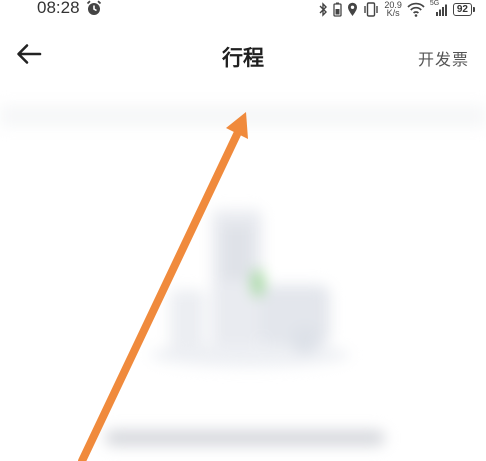 The height and width of the screenshot is (461, 486). What do you see at coordinates (443, 58) in the screenshot?
I see `invoice-button: 开发票` at bounding box center [443, 58].